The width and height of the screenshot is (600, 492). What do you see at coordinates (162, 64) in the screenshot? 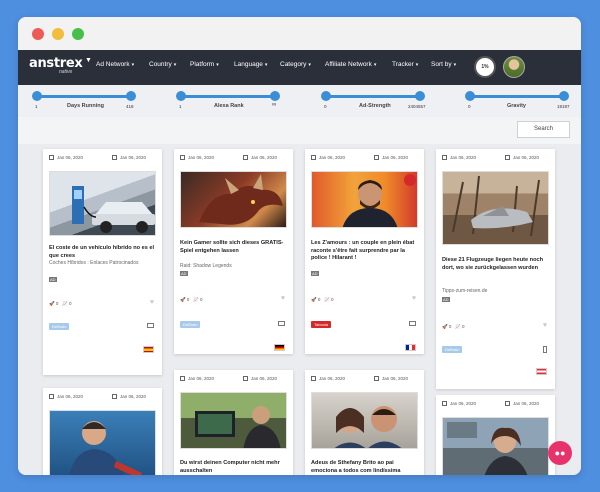
I see `nav-country: Country ▾` at bounding box center [162, 64].